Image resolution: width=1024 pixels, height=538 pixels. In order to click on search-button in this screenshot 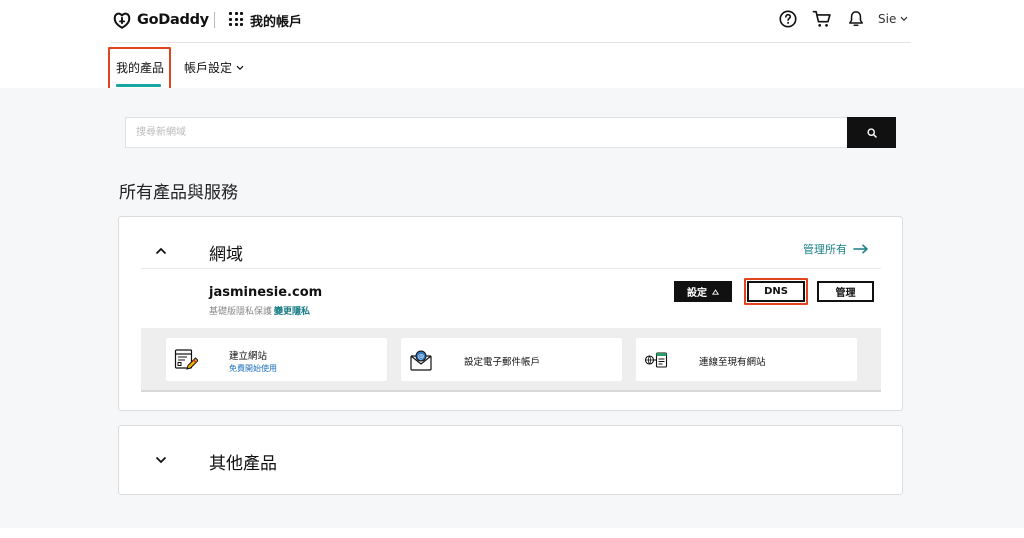, I will do `click(871, 132)`.